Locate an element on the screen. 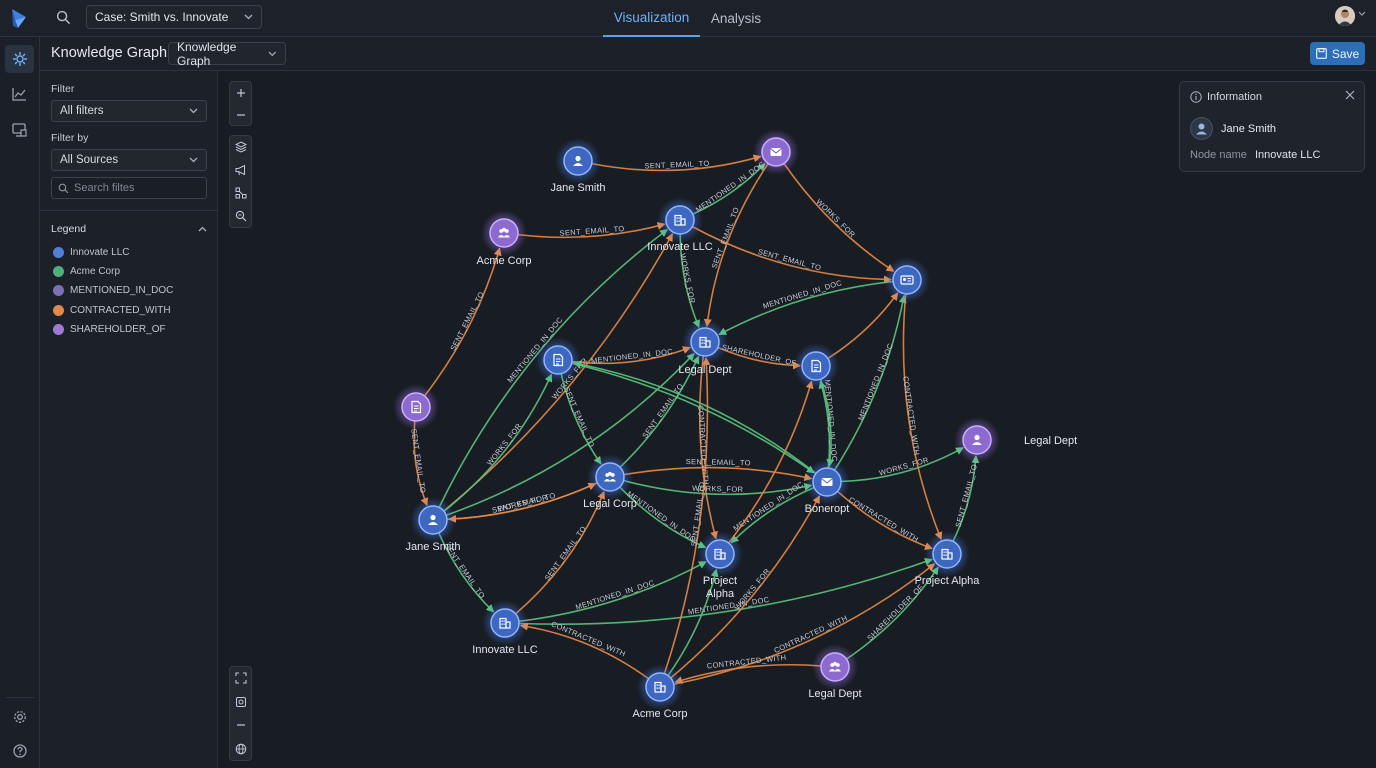 The height and width of the screenshot is (768, 1376). info-panel-title: Information is located at coordinates (1235, 97).